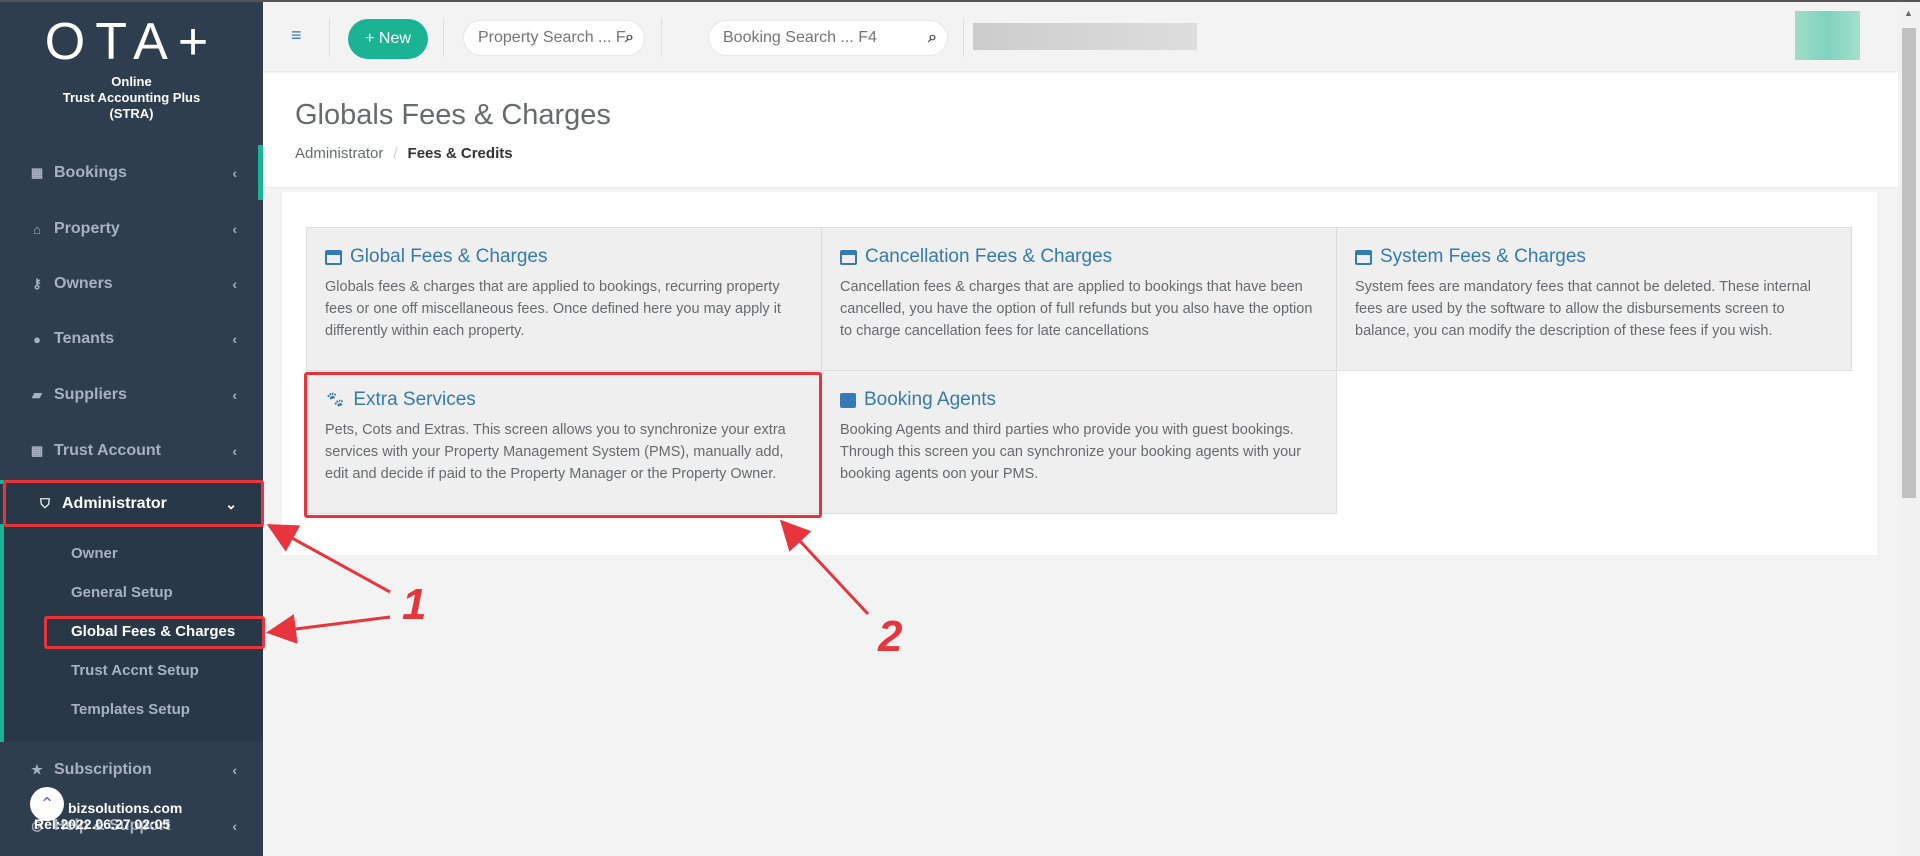 The image size is (1920, 856). Describe the element at coordinates (328, 629) in the screenshot. I see `arrow-1b` at that location.